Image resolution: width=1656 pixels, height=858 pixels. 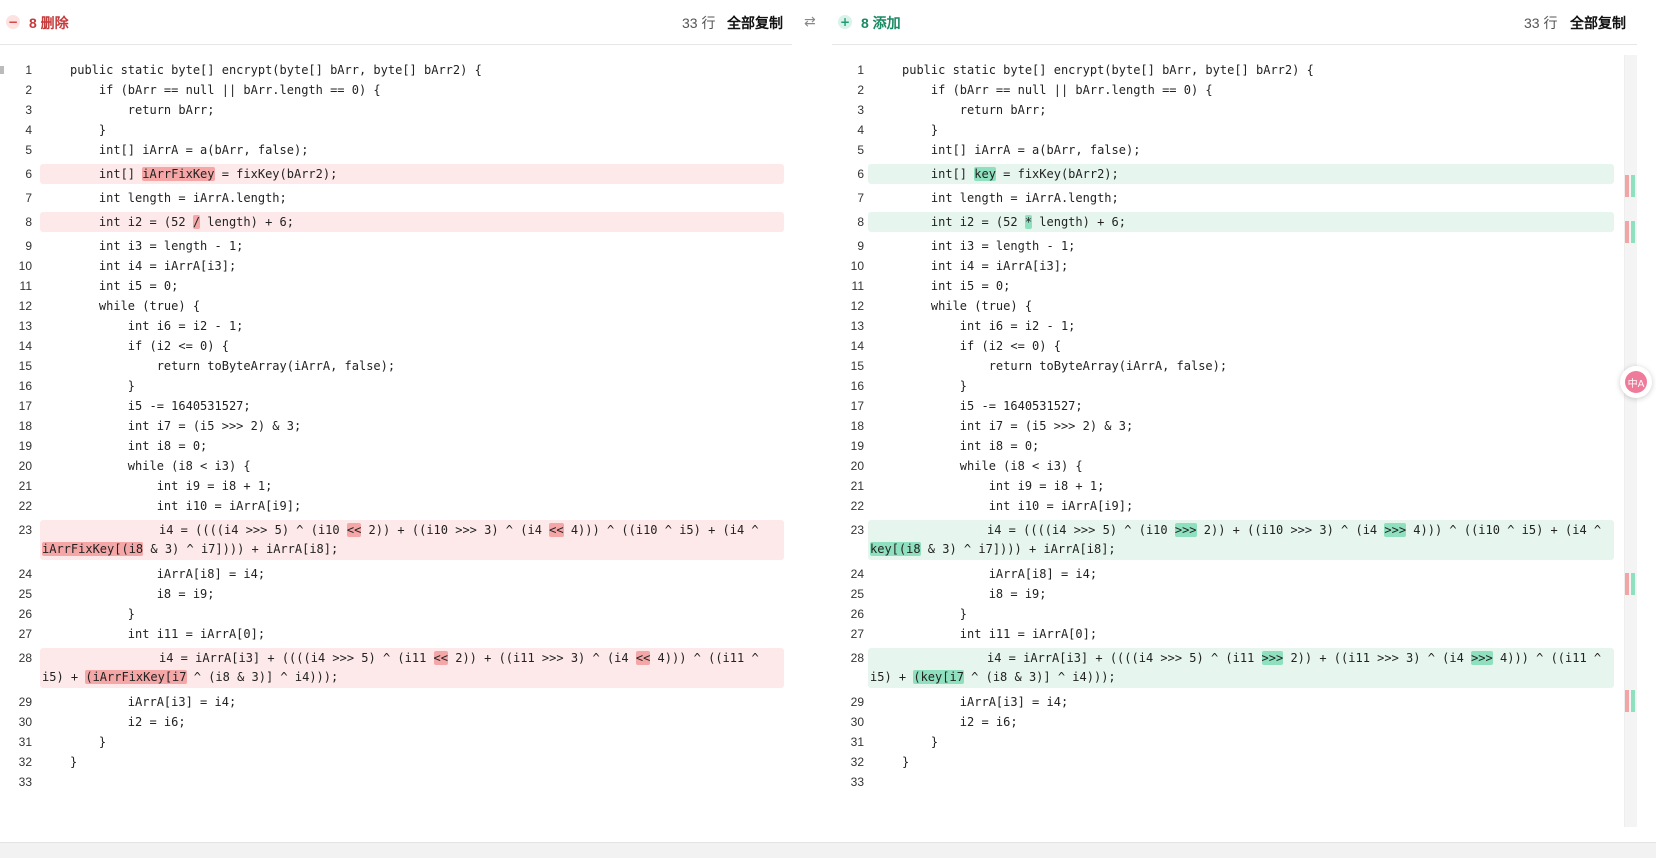 What do you see at coordinates (396, 486) in the screenshot?
I see `code-line: 21 int i9 = i8 + 1;` at bounding box center [396, 486].